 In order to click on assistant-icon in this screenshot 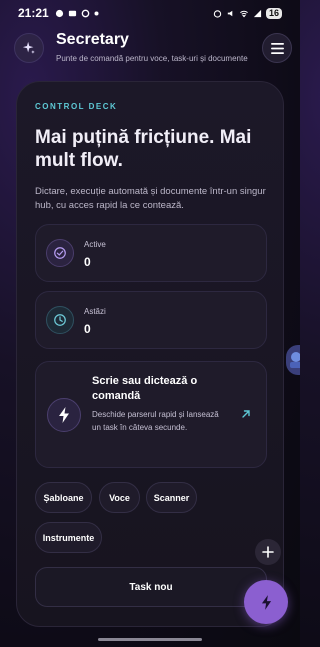, I will do `click(295, 360)`.